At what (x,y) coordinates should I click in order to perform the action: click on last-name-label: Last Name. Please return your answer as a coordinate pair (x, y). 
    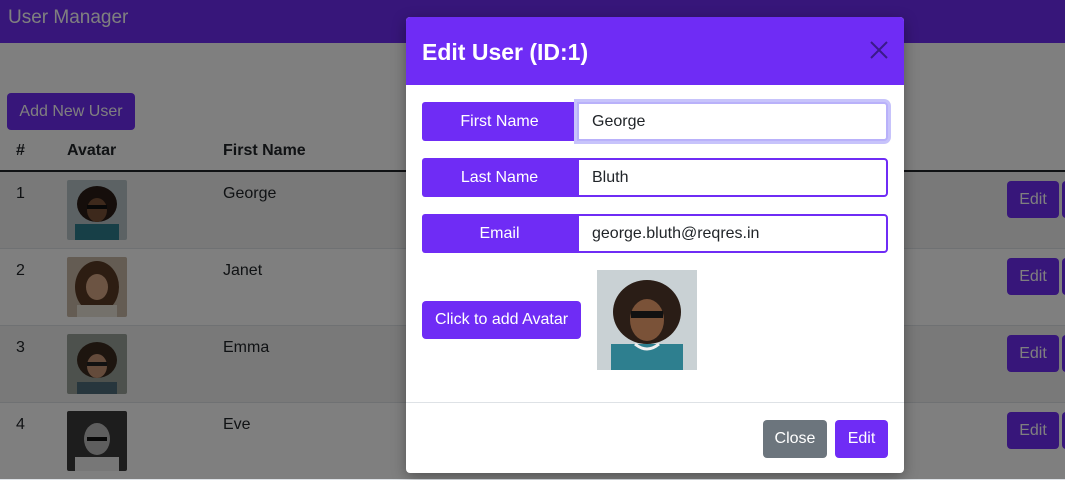
    Looking at the image, I should click on (499, 177).